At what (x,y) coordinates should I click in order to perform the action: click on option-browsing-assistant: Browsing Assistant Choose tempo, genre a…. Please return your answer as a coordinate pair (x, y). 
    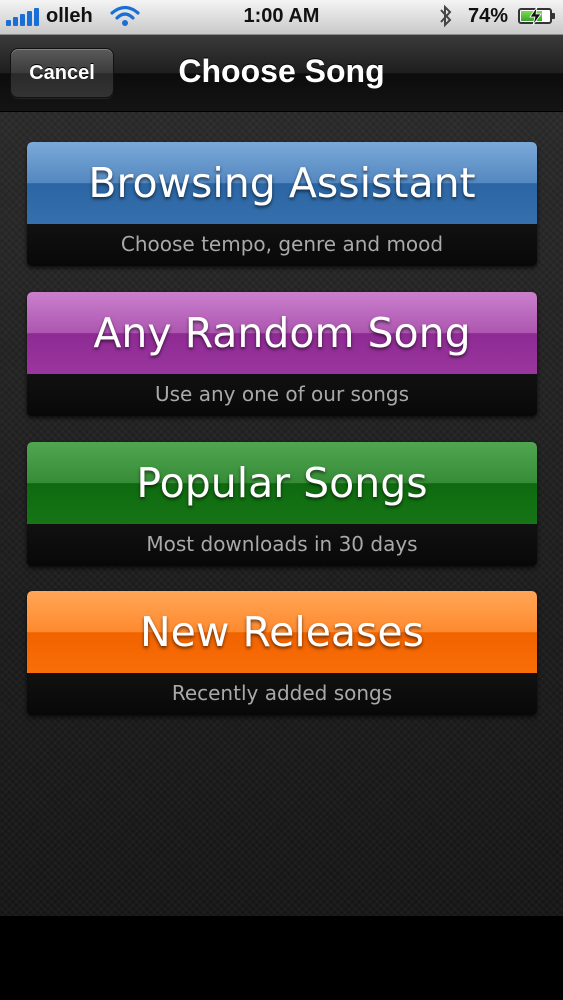
    Looking at the image, I should click on (282, 204).